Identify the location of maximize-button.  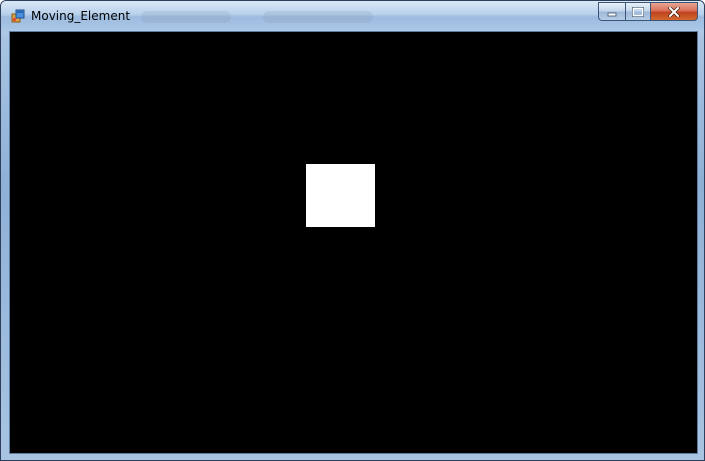
(638, 11).